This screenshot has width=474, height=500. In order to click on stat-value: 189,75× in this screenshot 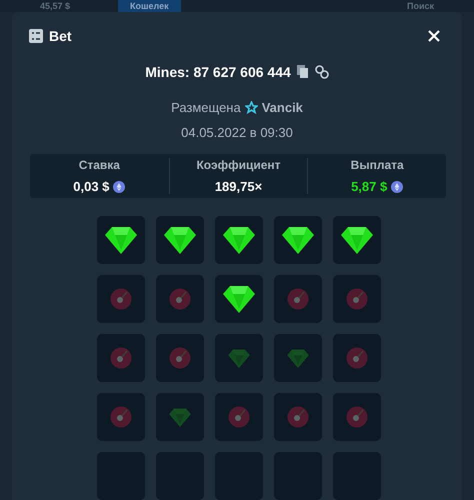, I will do `click(238, 186)`.